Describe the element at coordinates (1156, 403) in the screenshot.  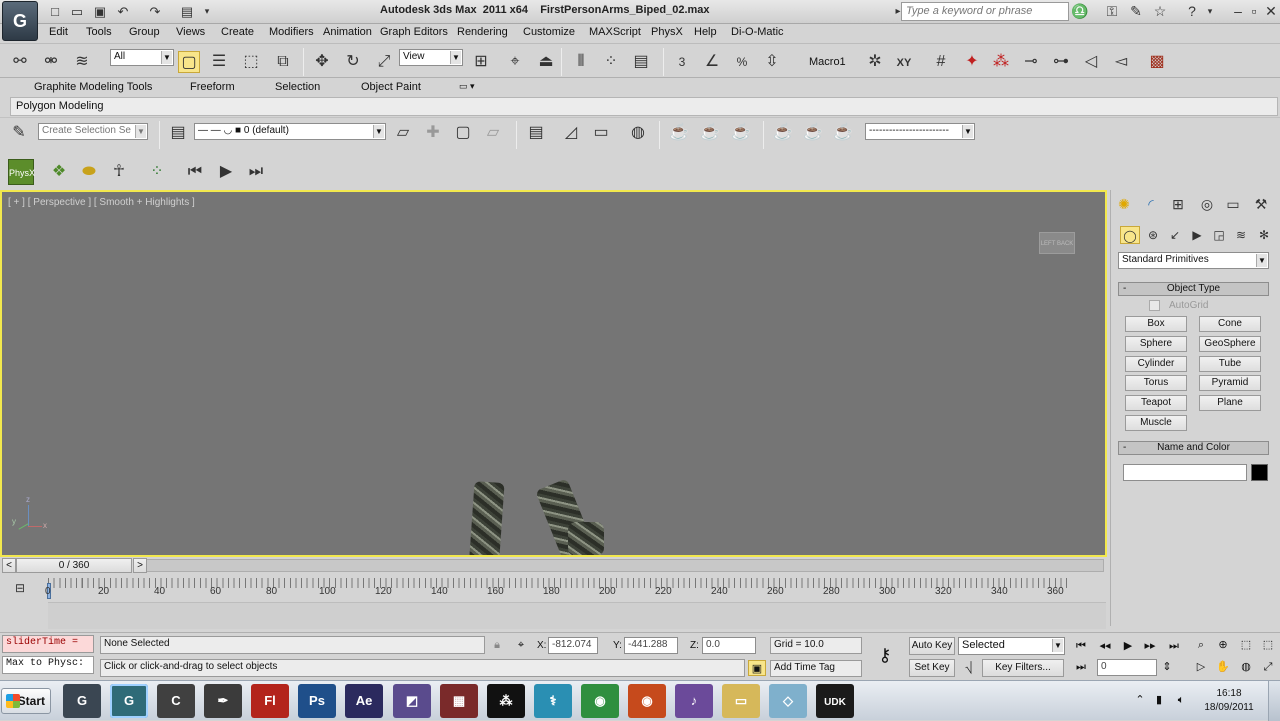
I see `teapot-button: Teapot` at that location.